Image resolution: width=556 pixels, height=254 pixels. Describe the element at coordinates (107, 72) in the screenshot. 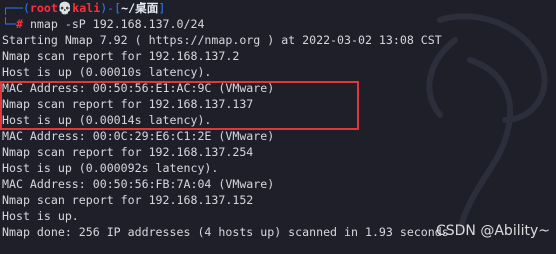

I see `output-line: Host is up (0.00010s latency).` at that location.